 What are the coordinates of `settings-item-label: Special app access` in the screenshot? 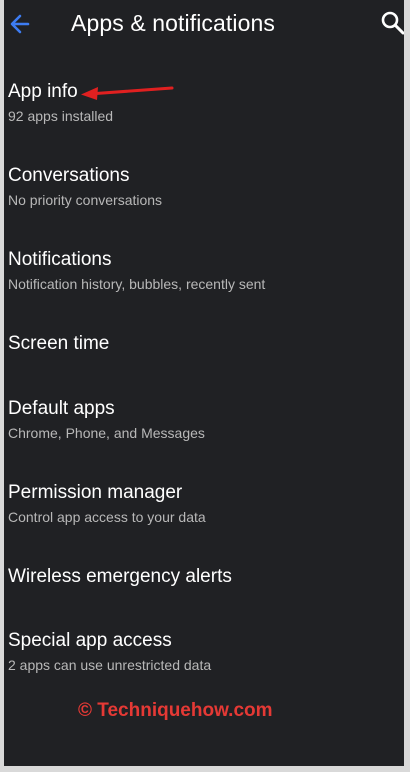 It's located at (90, 640).